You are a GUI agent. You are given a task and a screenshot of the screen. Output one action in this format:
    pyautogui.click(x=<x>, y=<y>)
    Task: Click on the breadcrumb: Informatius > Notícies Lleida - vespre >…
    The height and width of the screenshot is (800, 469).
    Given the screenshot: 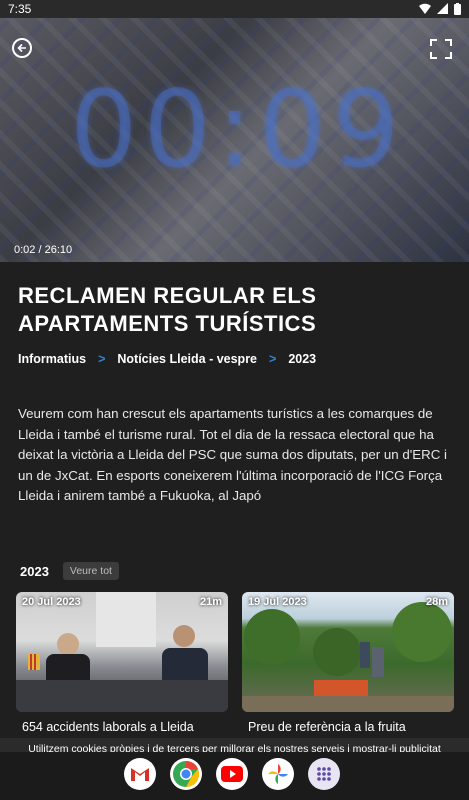 What is the action you would take?
    pyautogui.click(x=167, y=359)
    